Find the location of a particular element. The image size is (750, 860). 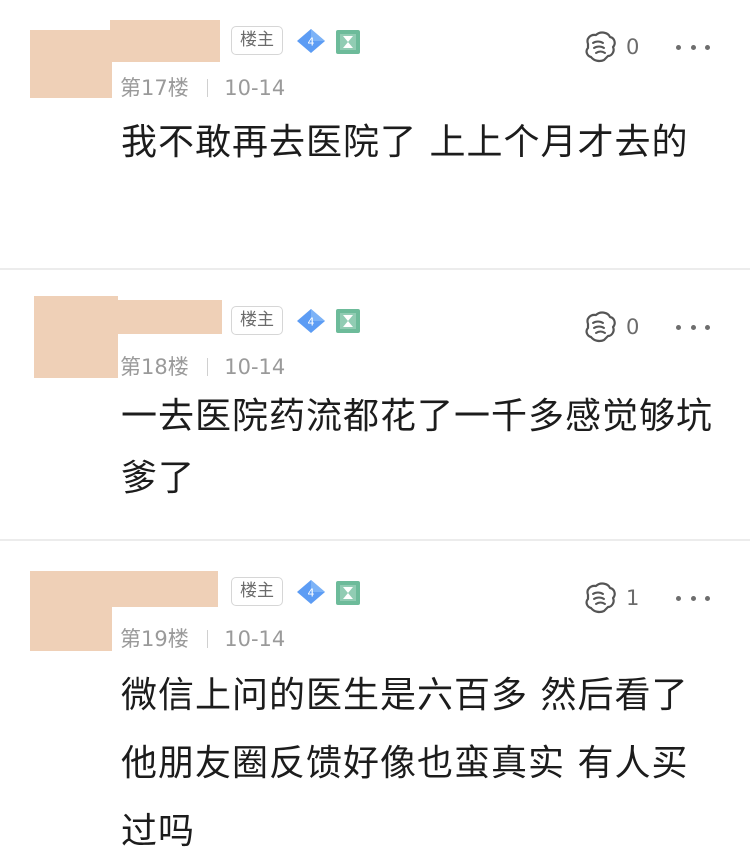

post-meta: 第18楼 10-14 is located at coordinates (202, 366).